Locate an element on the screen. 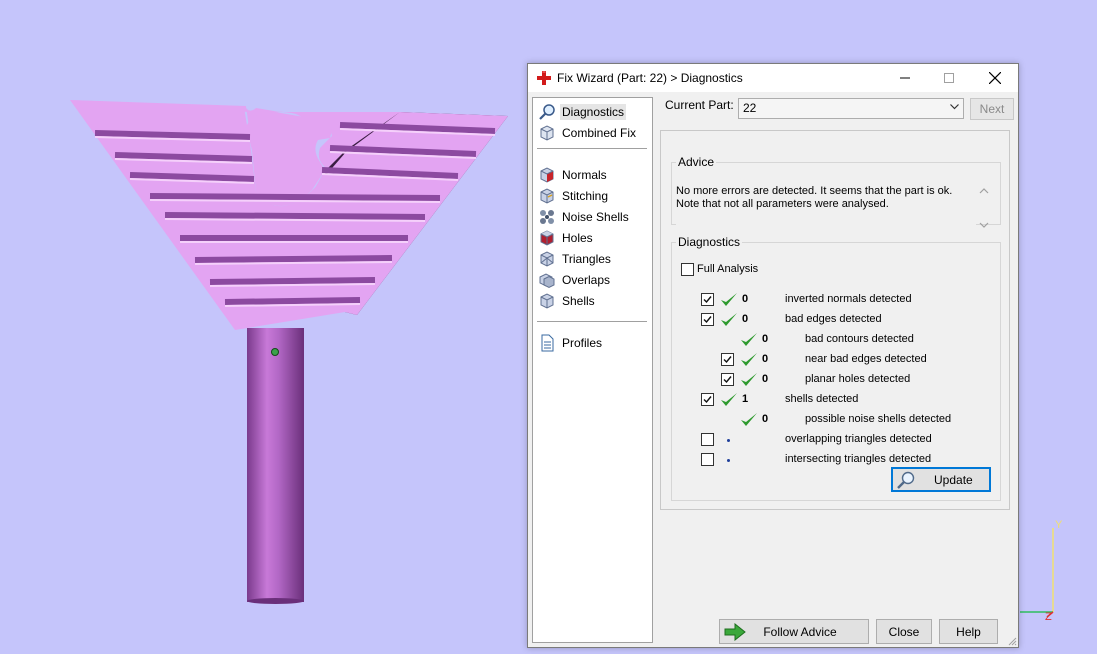 The height and width of the screenshot is (654, 1097). nav-label: Profiles is located at coordinates (582, 342).